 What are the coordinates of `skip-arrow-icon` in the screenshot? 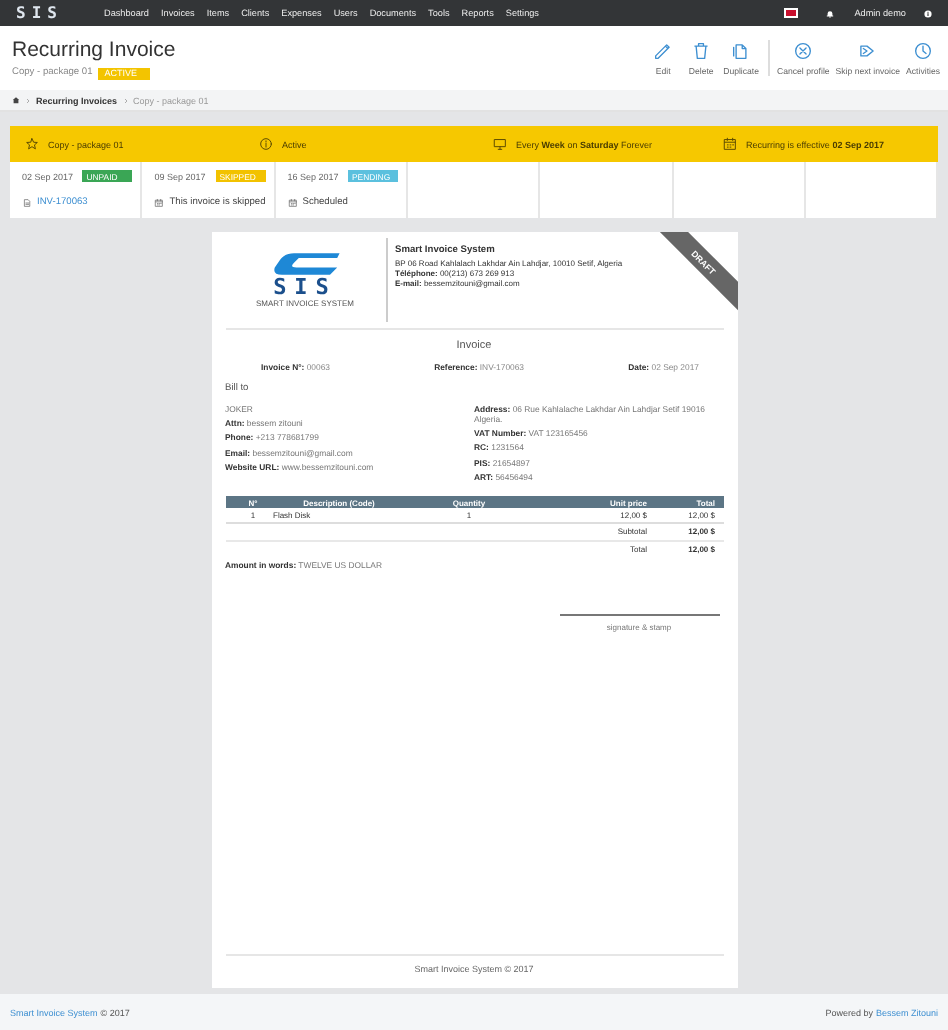 It's located at (867, 50).